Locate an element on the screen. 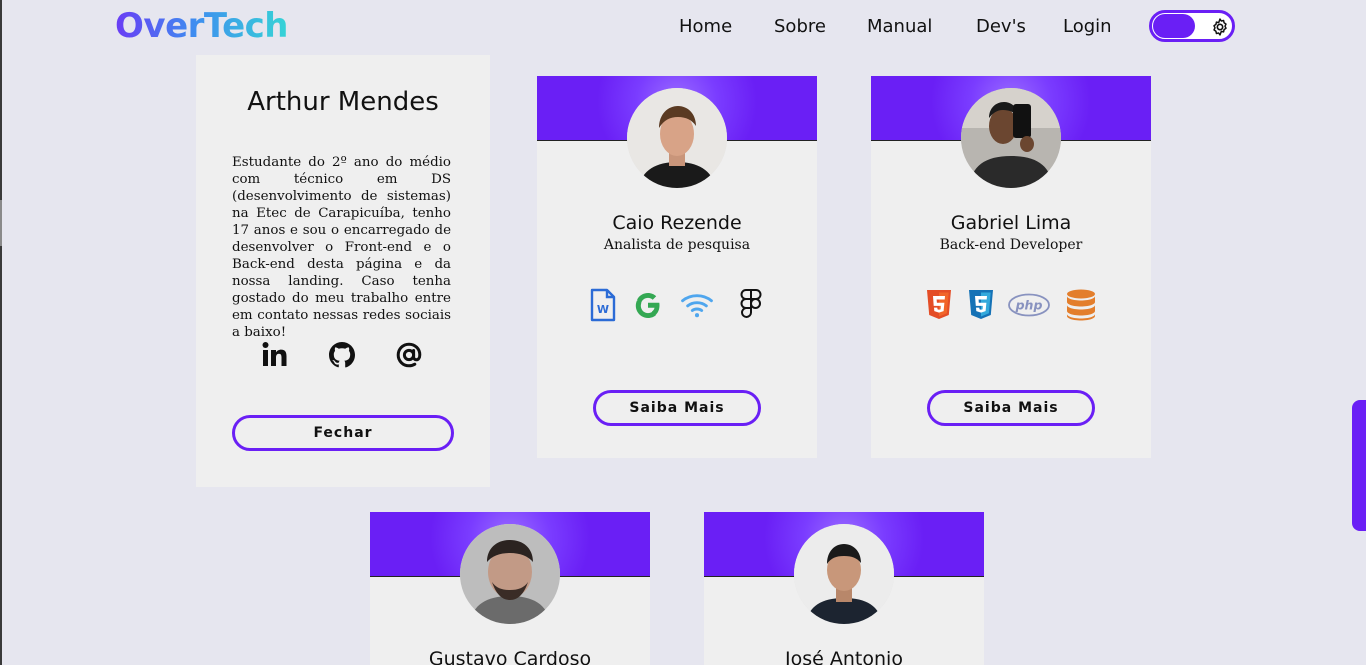 The image size is (1366, 665). close-button: Fechar is located at coordinates (343, 433).